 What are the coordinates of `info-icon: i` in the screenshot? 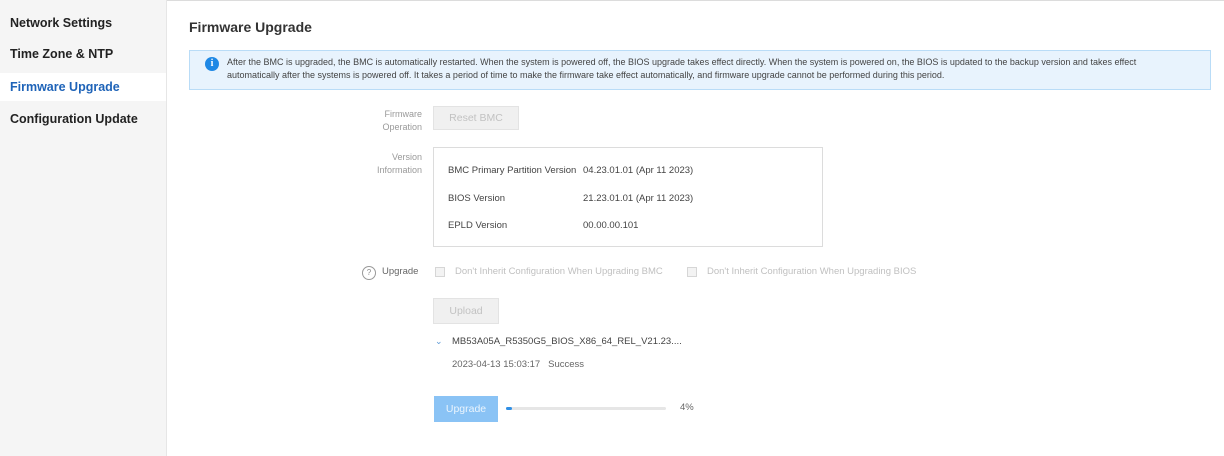 It's located at (212, 64).